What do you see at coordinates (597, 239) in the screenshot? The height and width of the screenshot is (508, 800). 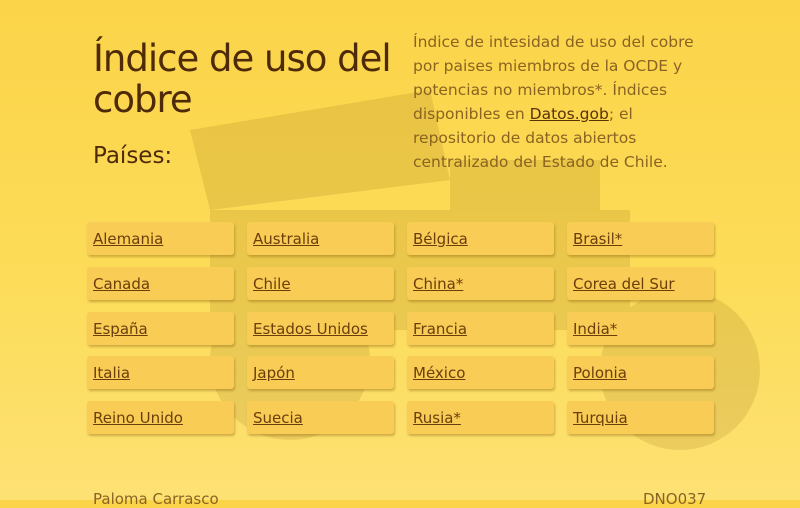 I see `country-link-brasil: Brasil*` at bounding box center [597, 239].